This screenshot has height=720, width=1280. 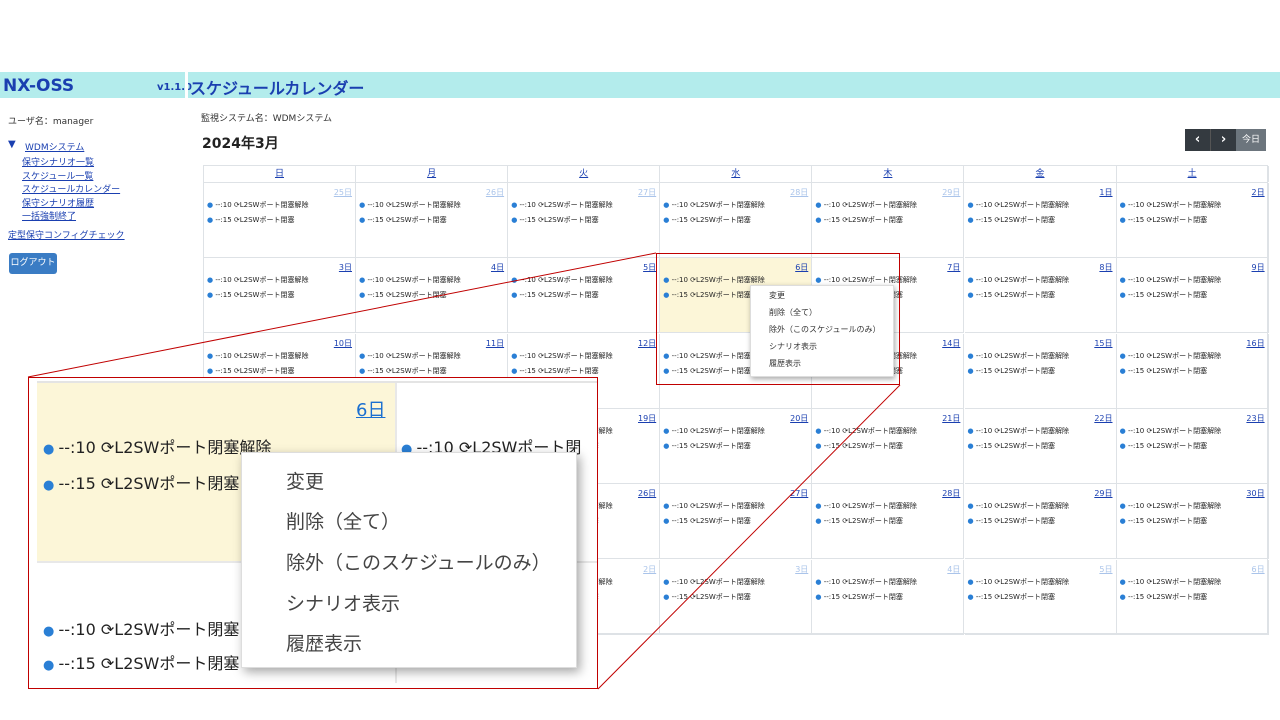 I want to click on zoom-menu-item-exclude: 除外（このスケジュールのみ）, so click(x=418, y=561).